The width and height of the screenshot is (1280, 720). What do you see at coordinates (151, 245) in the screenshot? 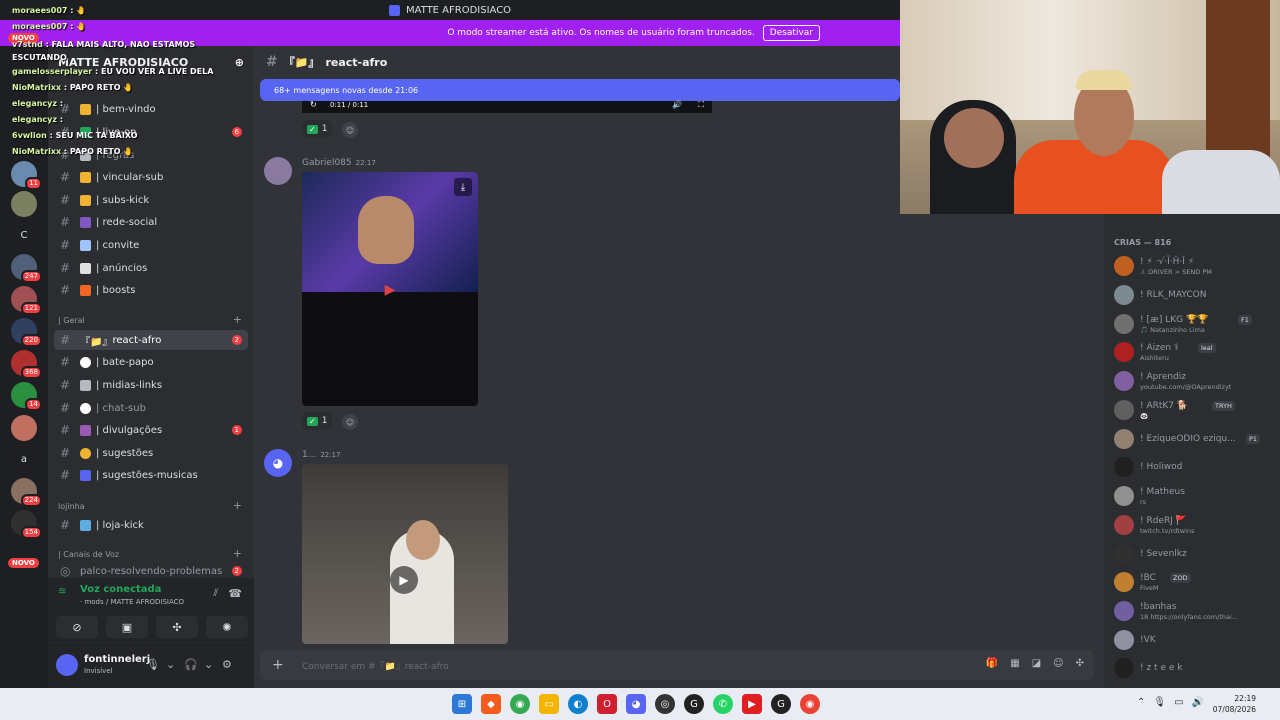
I see `channel-convite: # | convite` at bounding box center [151, 245].